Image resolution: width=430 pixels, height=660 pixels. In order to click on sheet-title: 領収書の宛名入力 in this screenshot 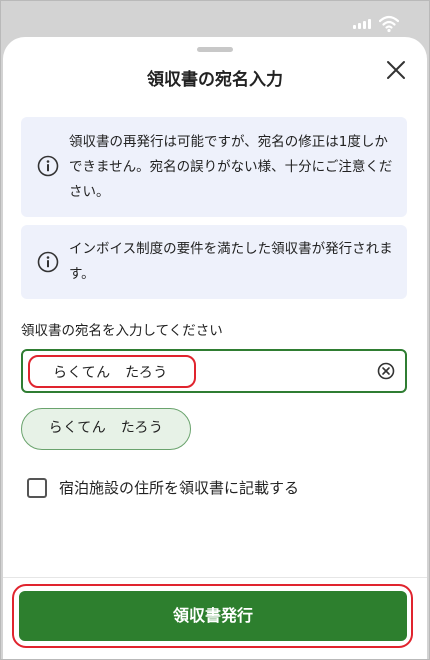, I will do `click(215, 80)`.